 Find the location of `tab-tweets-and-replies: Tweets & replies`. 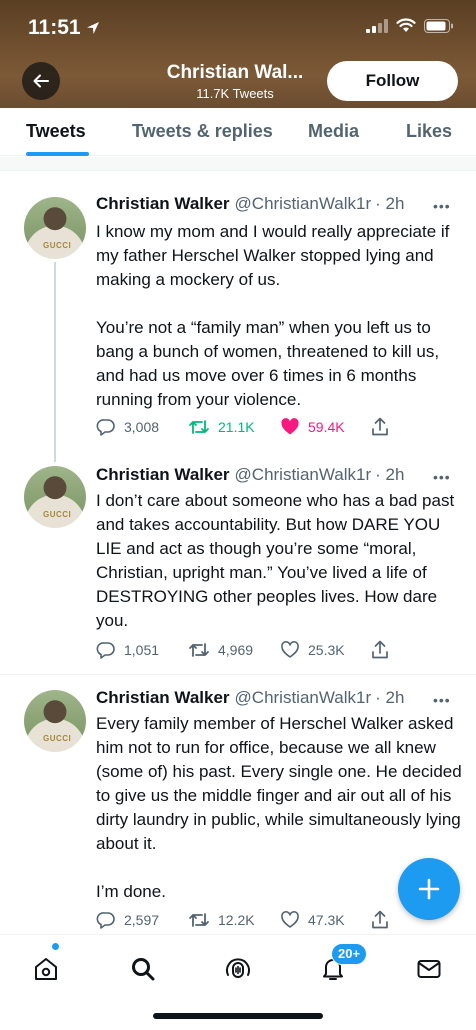

tab-tweets-and-replies: Tweets & replies is located at coordinates (202, 131).